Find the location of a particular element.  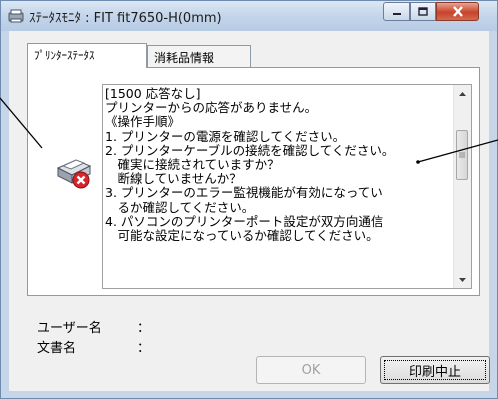

maximize-icon is located at coordinates (423, 11).